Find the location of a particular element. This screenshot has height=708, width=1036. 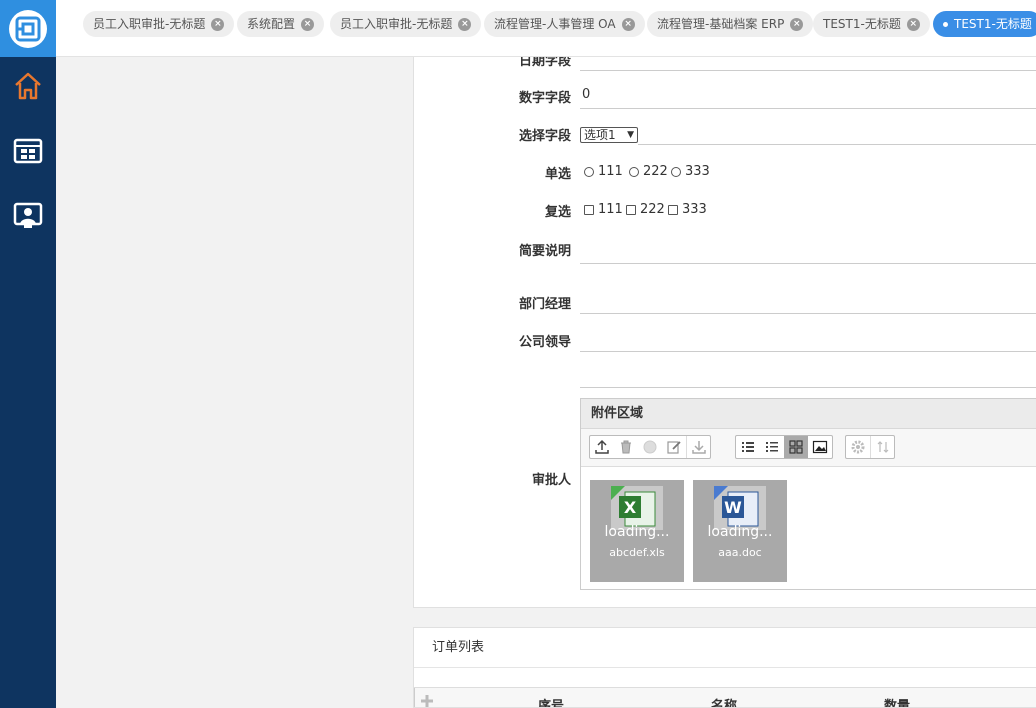

radio-option-label: 111 is located at coordinates (610, 171).